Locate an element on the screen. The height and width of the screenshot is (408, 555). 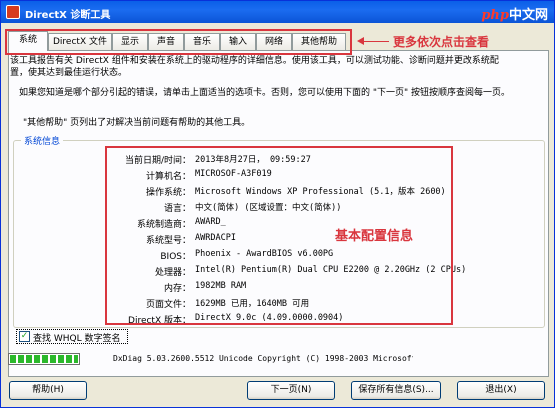
config-annotation: 基本配置信息 is located at coordinates (374, 236).